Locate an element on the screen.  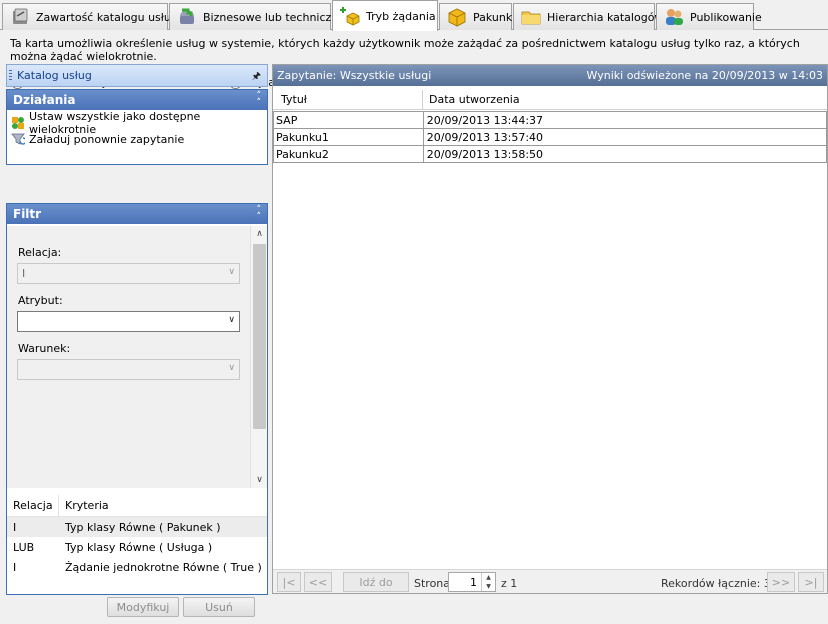
filter-section-header: Filtr ˄ ˄ is located at coordinates (137, 214).